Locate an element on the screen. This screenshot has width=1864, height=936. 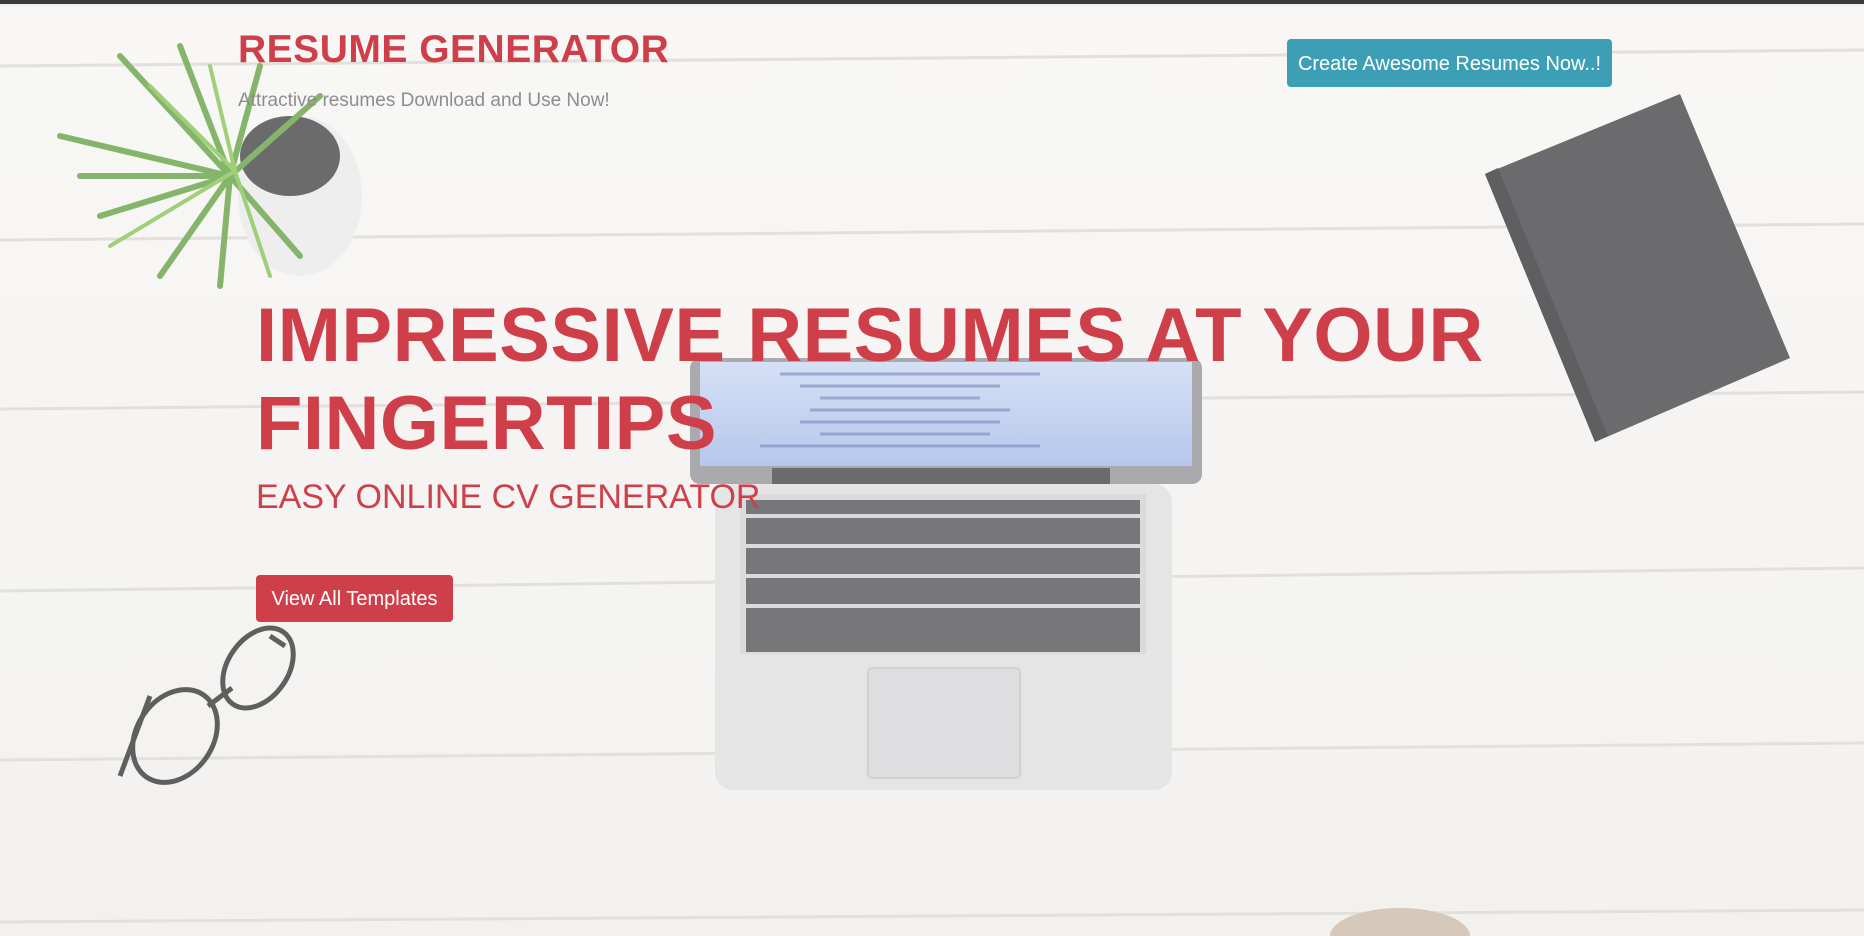
create-resumes-button: Create Awesome Resumes Now..! is located at coordinates (1449, 63).